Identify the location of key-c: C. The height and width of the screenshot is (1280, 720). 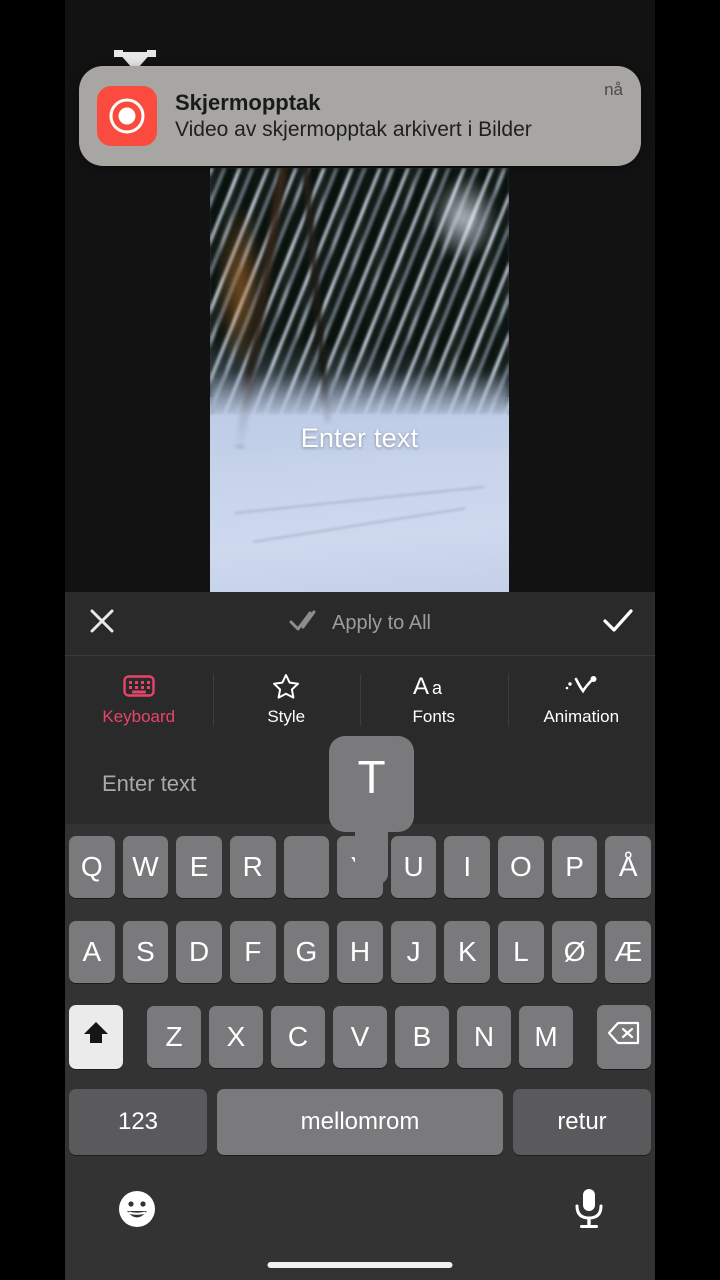
(298, 1036).